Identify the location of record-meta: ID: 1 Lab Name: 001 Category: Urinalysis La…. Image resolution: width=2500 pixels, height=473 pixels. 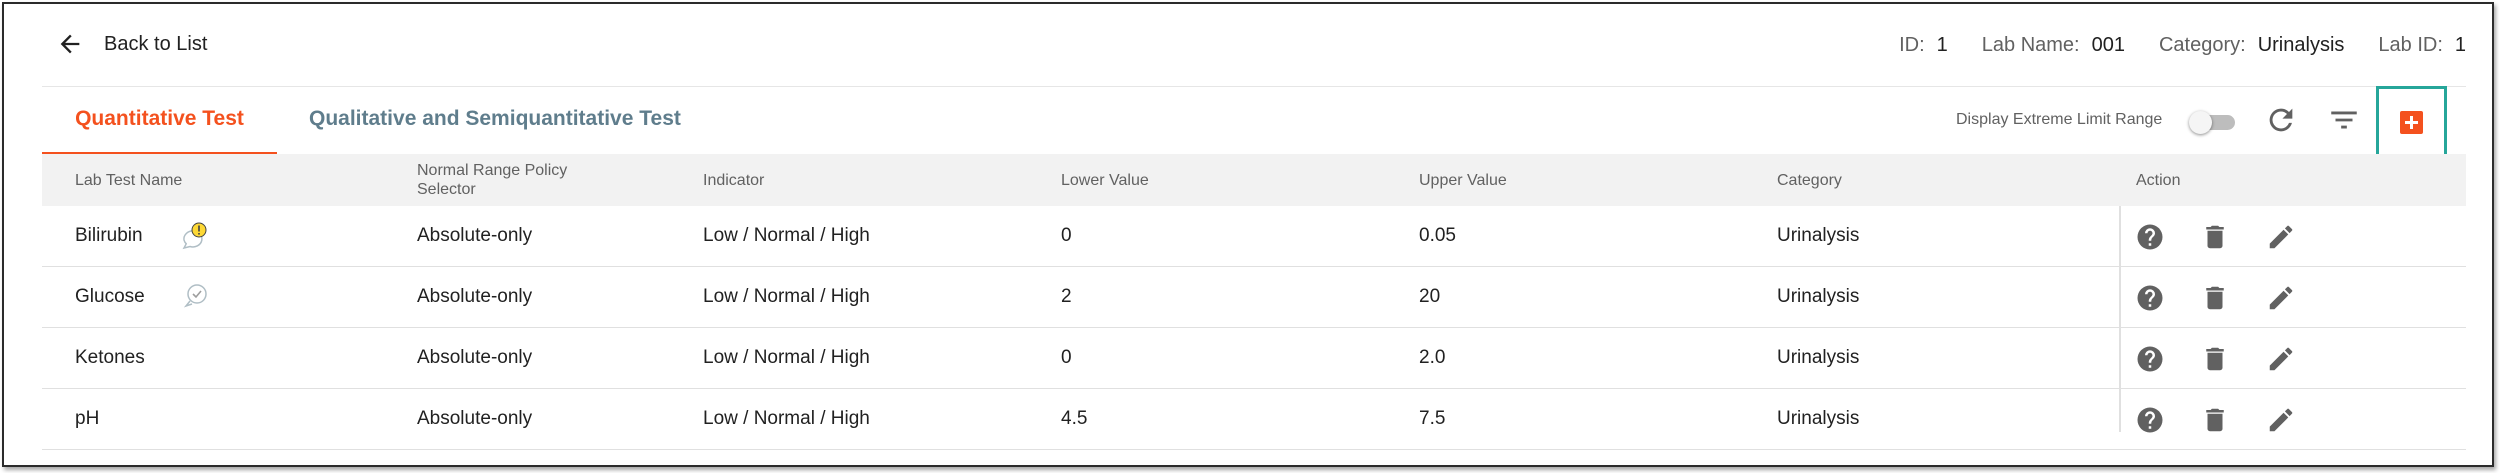
(2165, 45).